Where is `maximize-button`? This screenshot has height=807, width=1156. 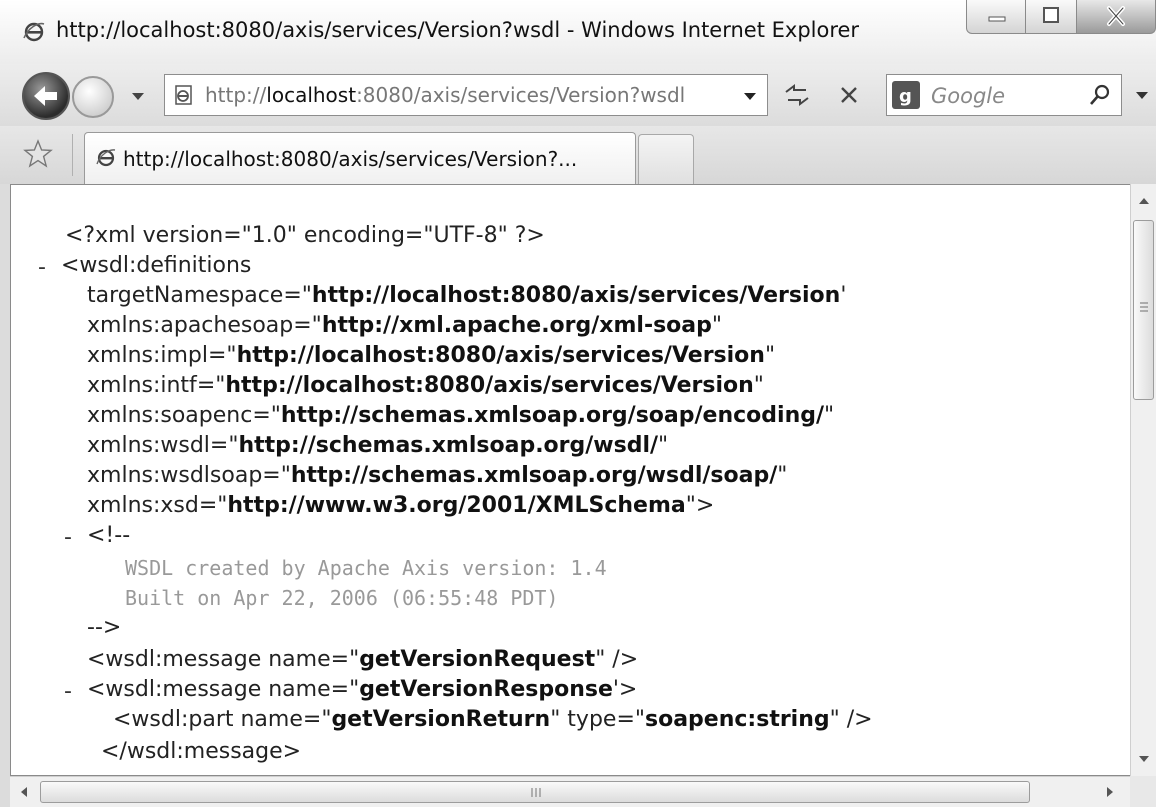 maximize-button is located at coordinates (1051, 17).